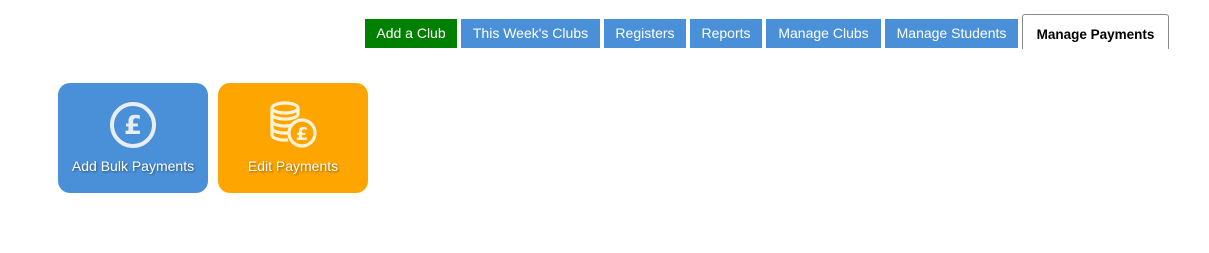 The image size is (1209, 253). I want to click on tab-add-a-club: Add a Club, so click(411, 33).